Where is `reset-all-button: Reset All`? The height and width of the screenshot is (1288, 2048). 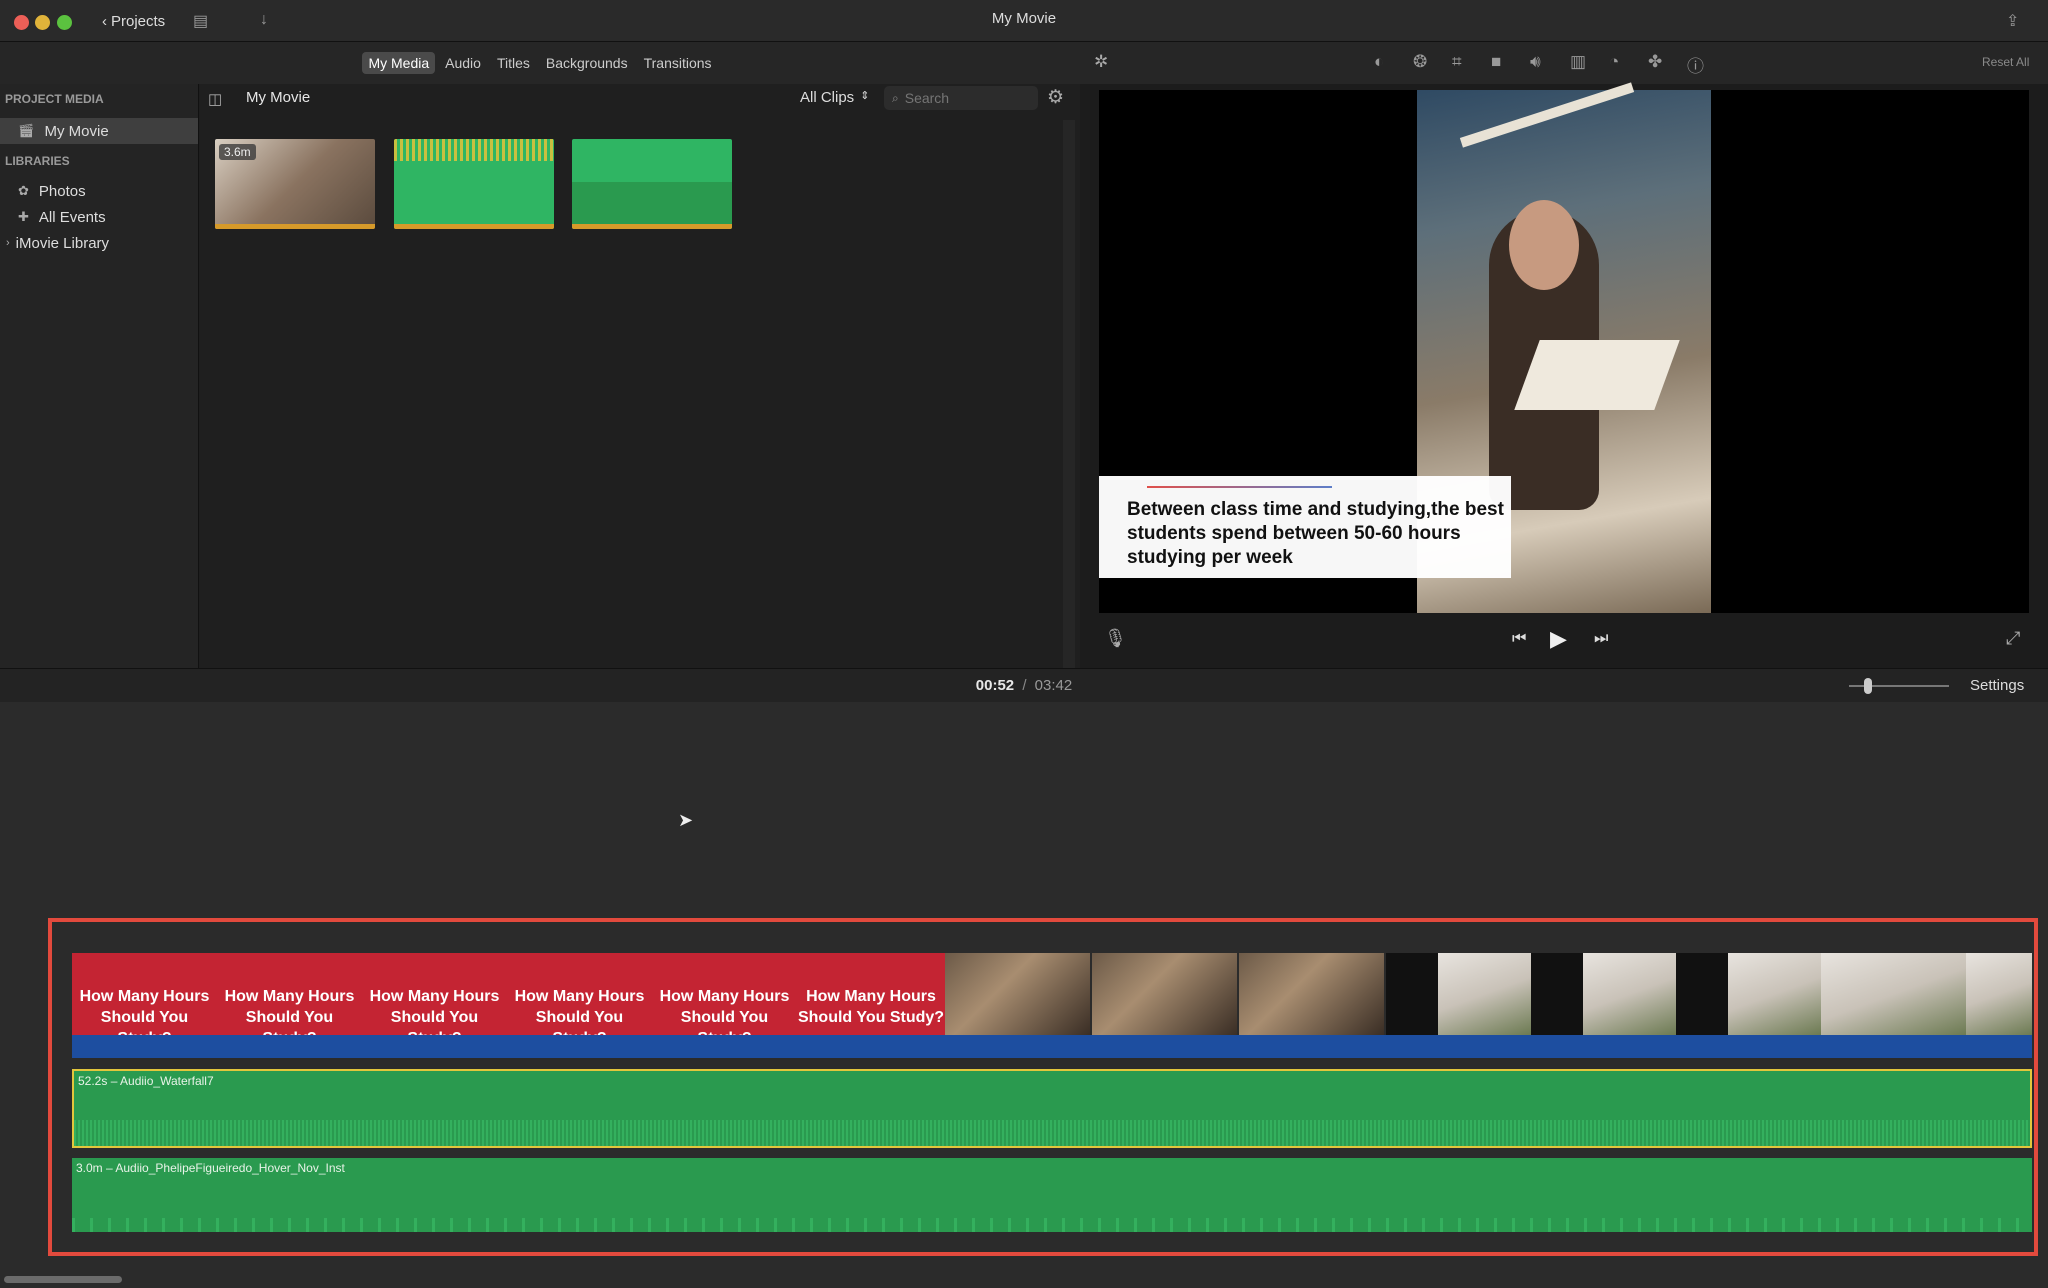
reset-all-button: Reset All is located at coordinates (2005, 62).